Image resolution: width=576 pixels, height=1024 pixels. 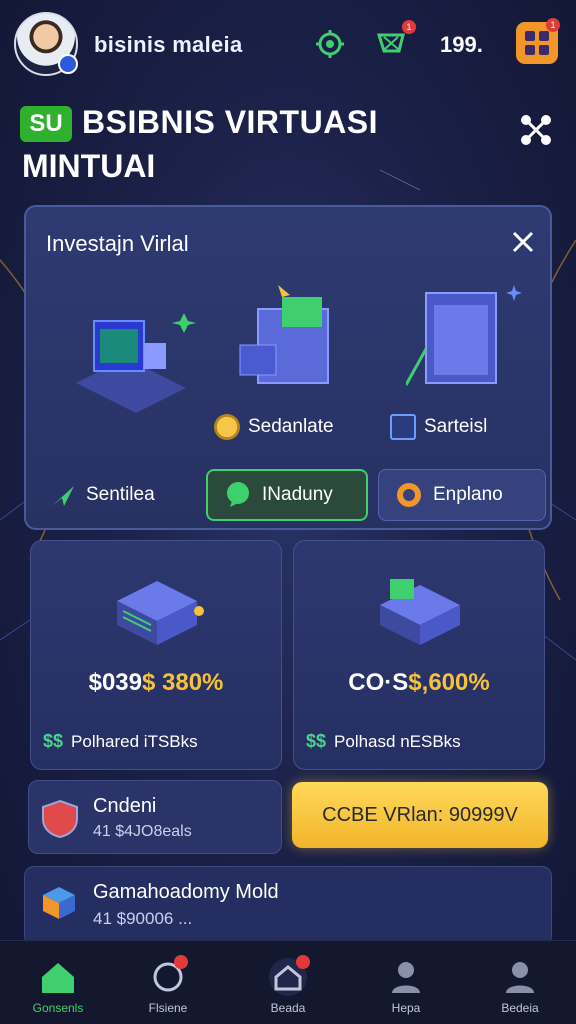 I want to click on nav-item-store: Beada, so click(x=288, y=983).